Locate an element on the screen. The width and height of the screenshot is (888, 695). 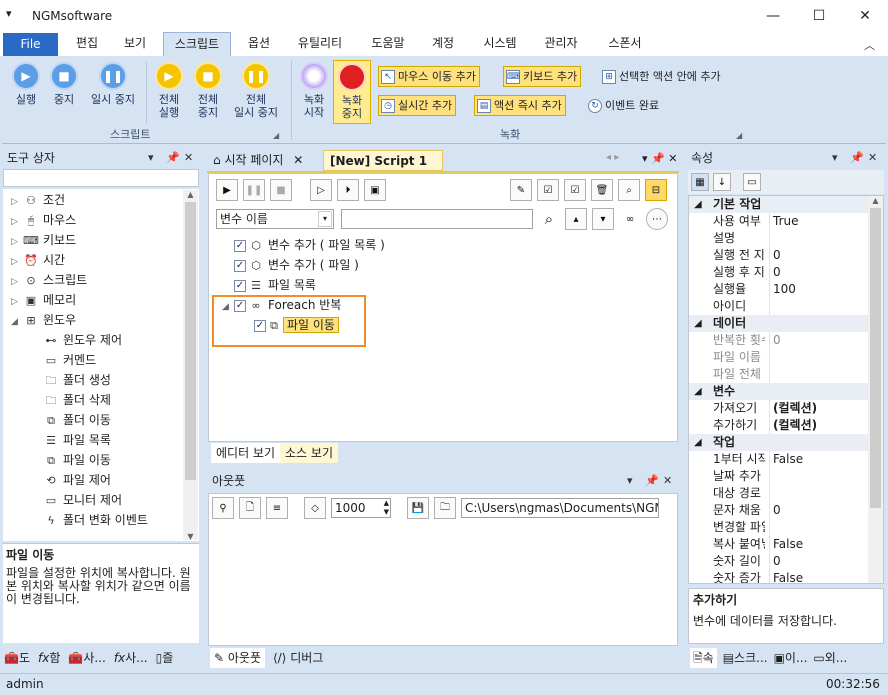
property-category: ◢ 변수 is located at coordinates (786, 391).